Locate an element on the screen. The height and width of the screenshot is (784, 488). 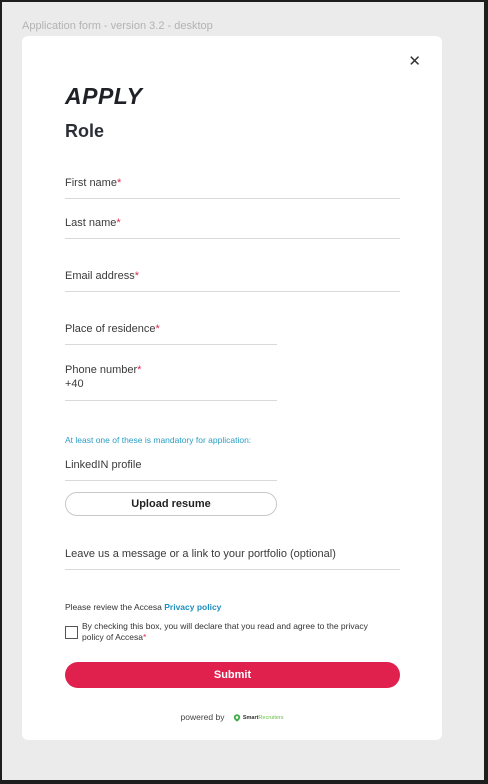
role-title: Role is located at coordinates (85, 131).